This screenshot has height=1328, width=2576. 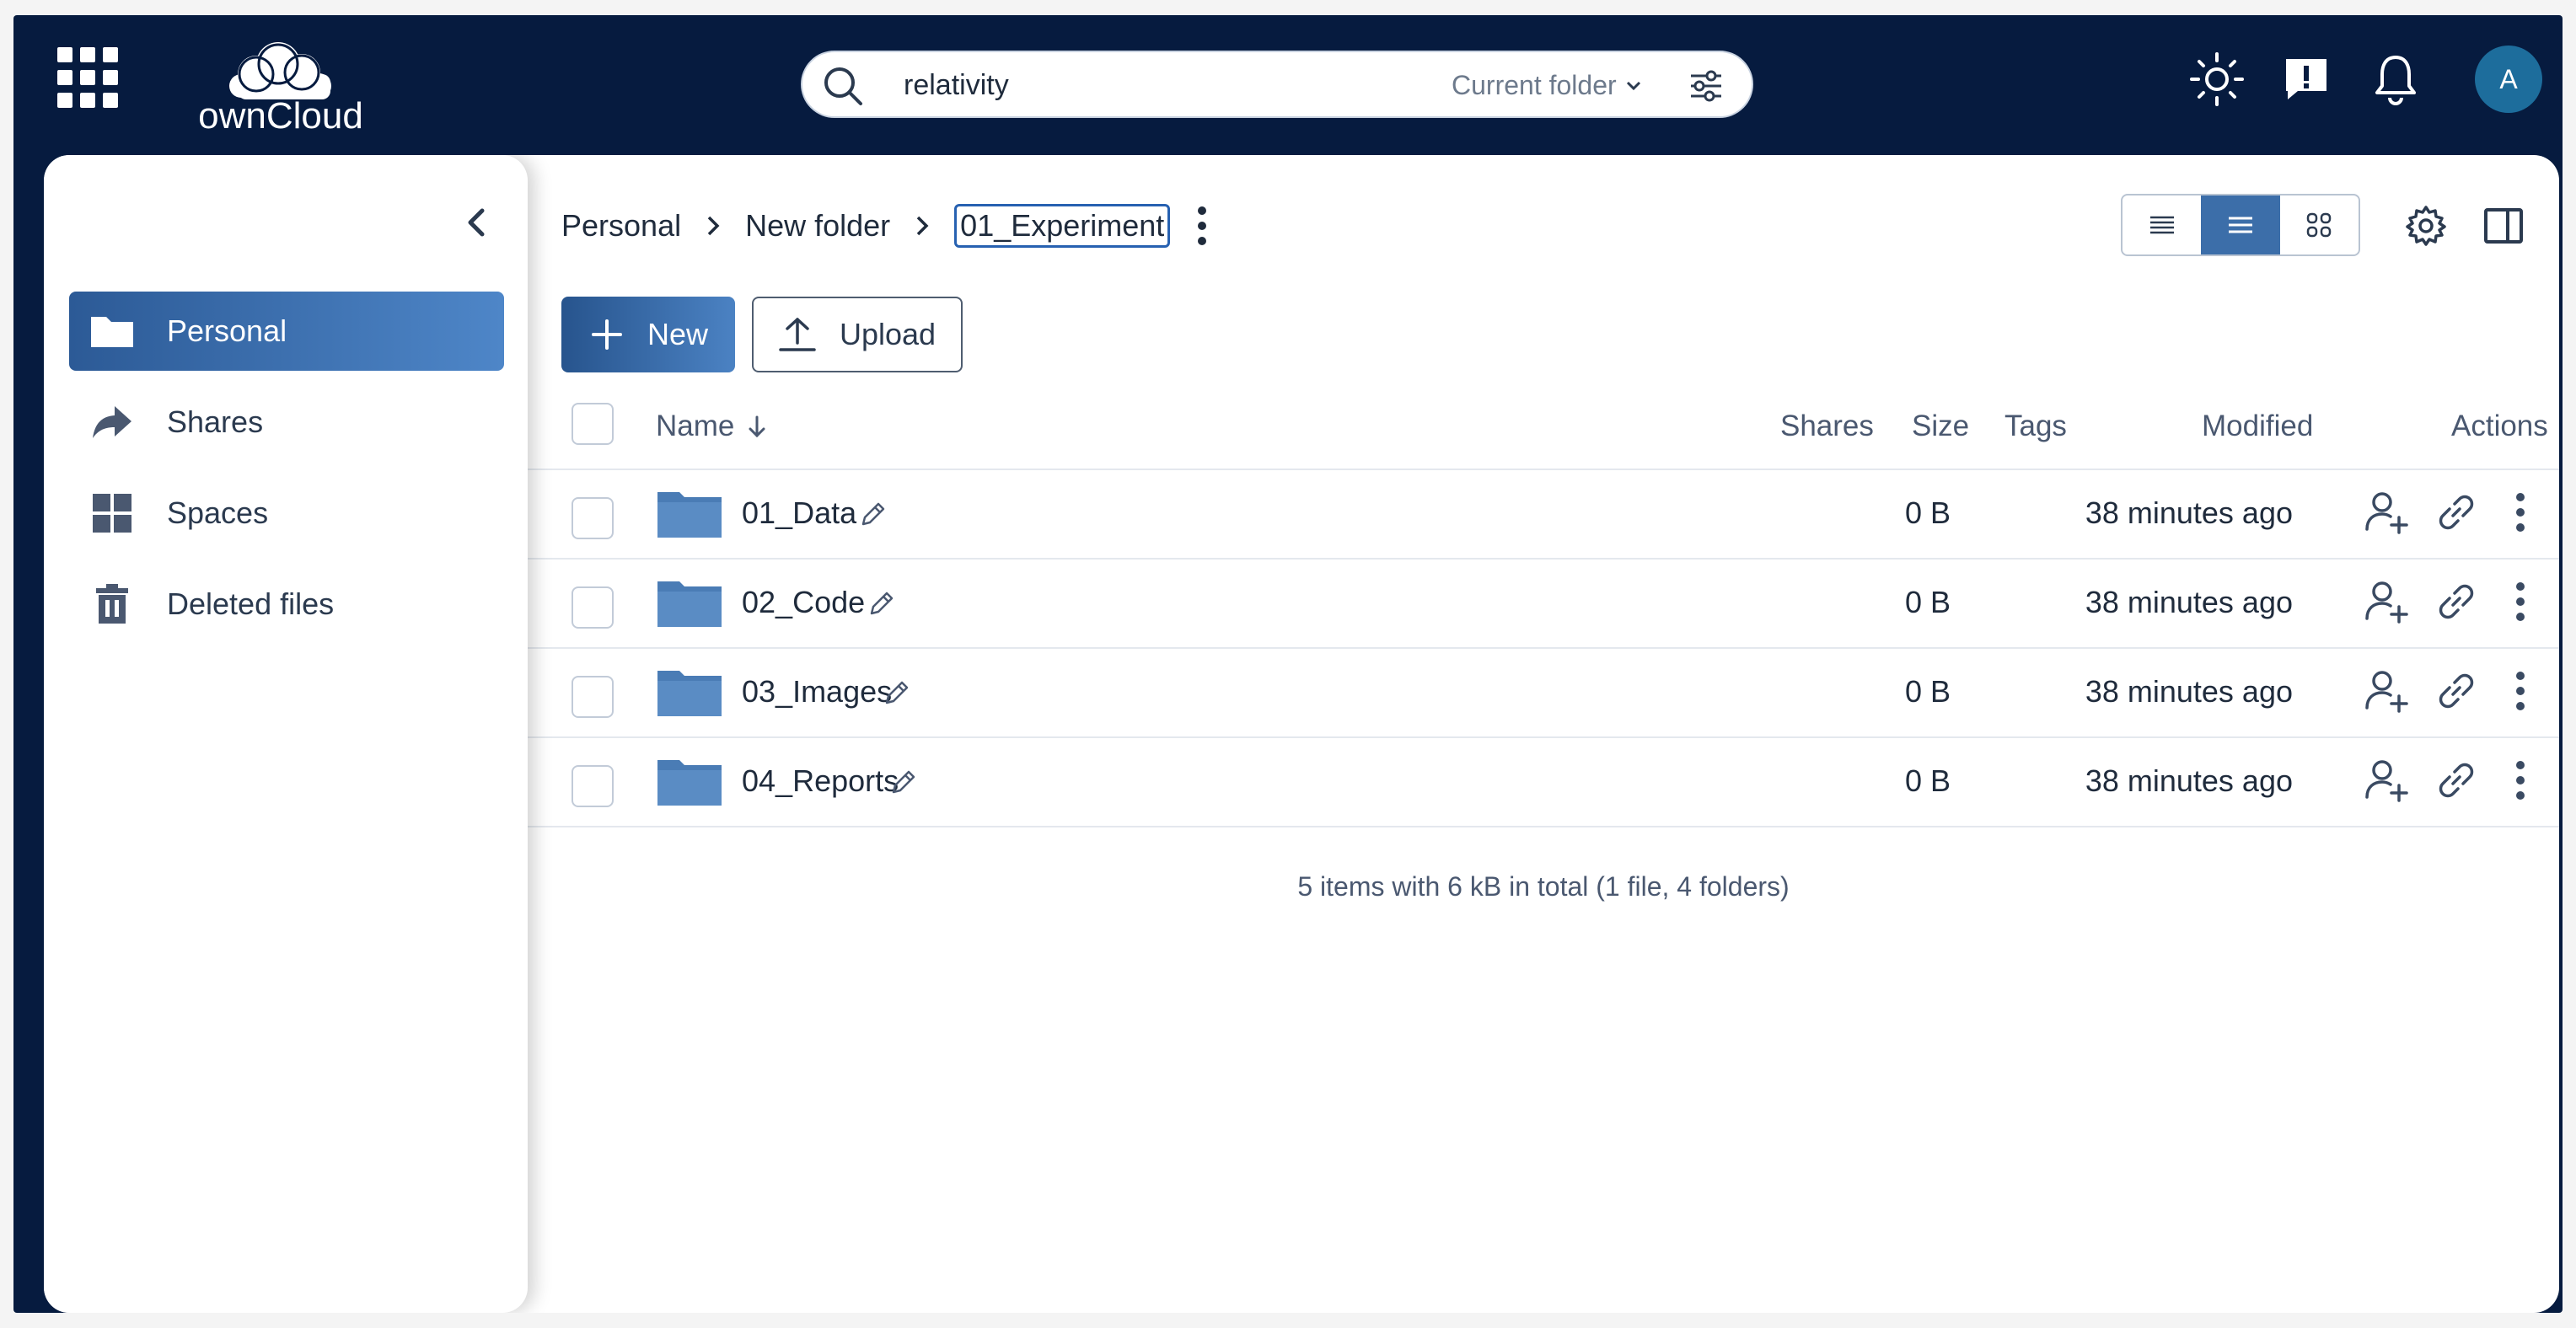 I want to click on sidebar-item-personal: Personal, so click(x=286, y=331).